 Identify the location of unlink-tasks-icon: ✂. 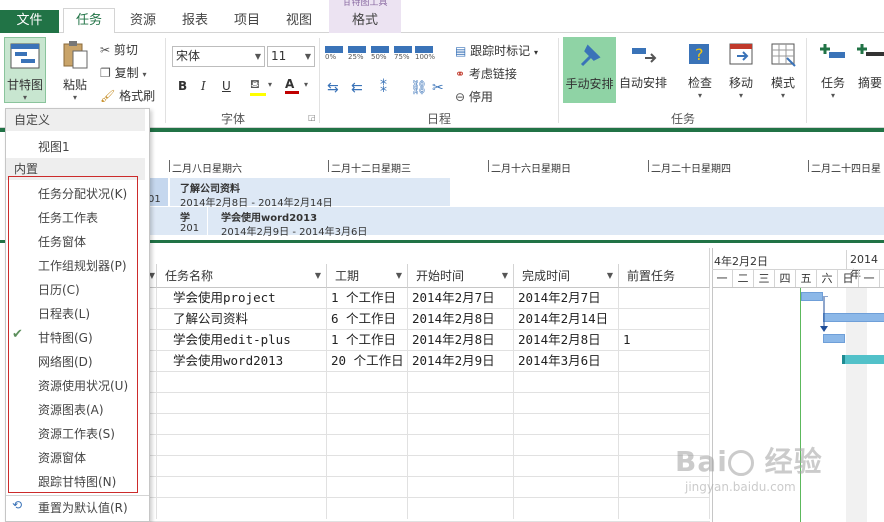
(438, 88).